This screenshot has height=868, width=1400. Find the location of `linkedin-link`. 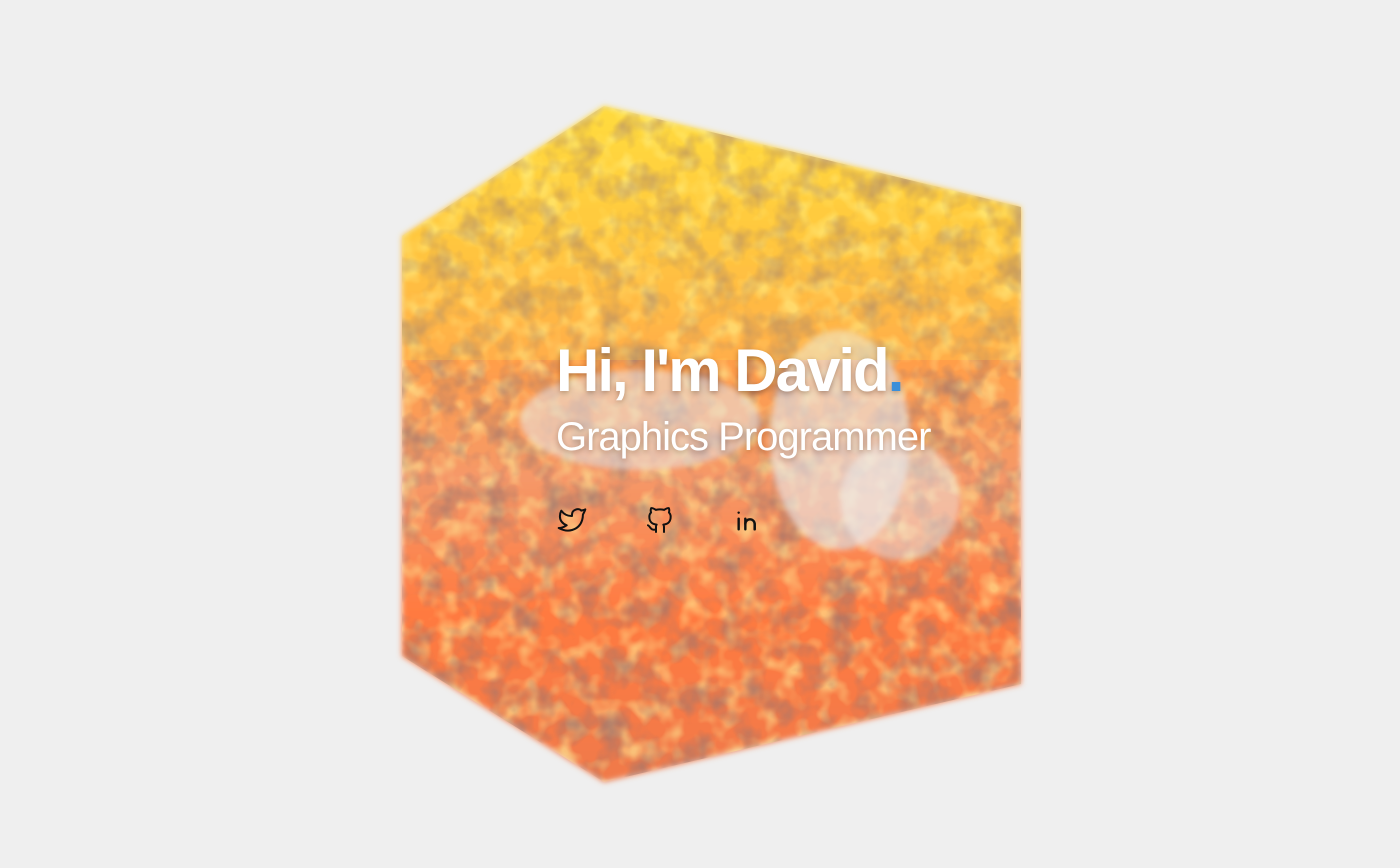

linkedin-link is located at coordinates (748, 520).